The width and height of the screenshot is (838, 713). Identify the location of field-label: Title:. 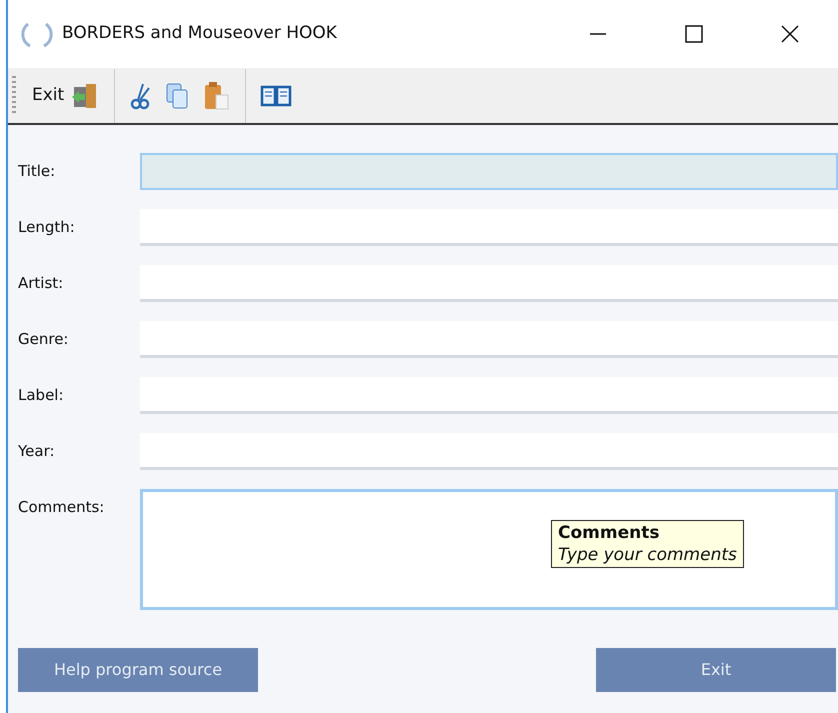
(37, 171).